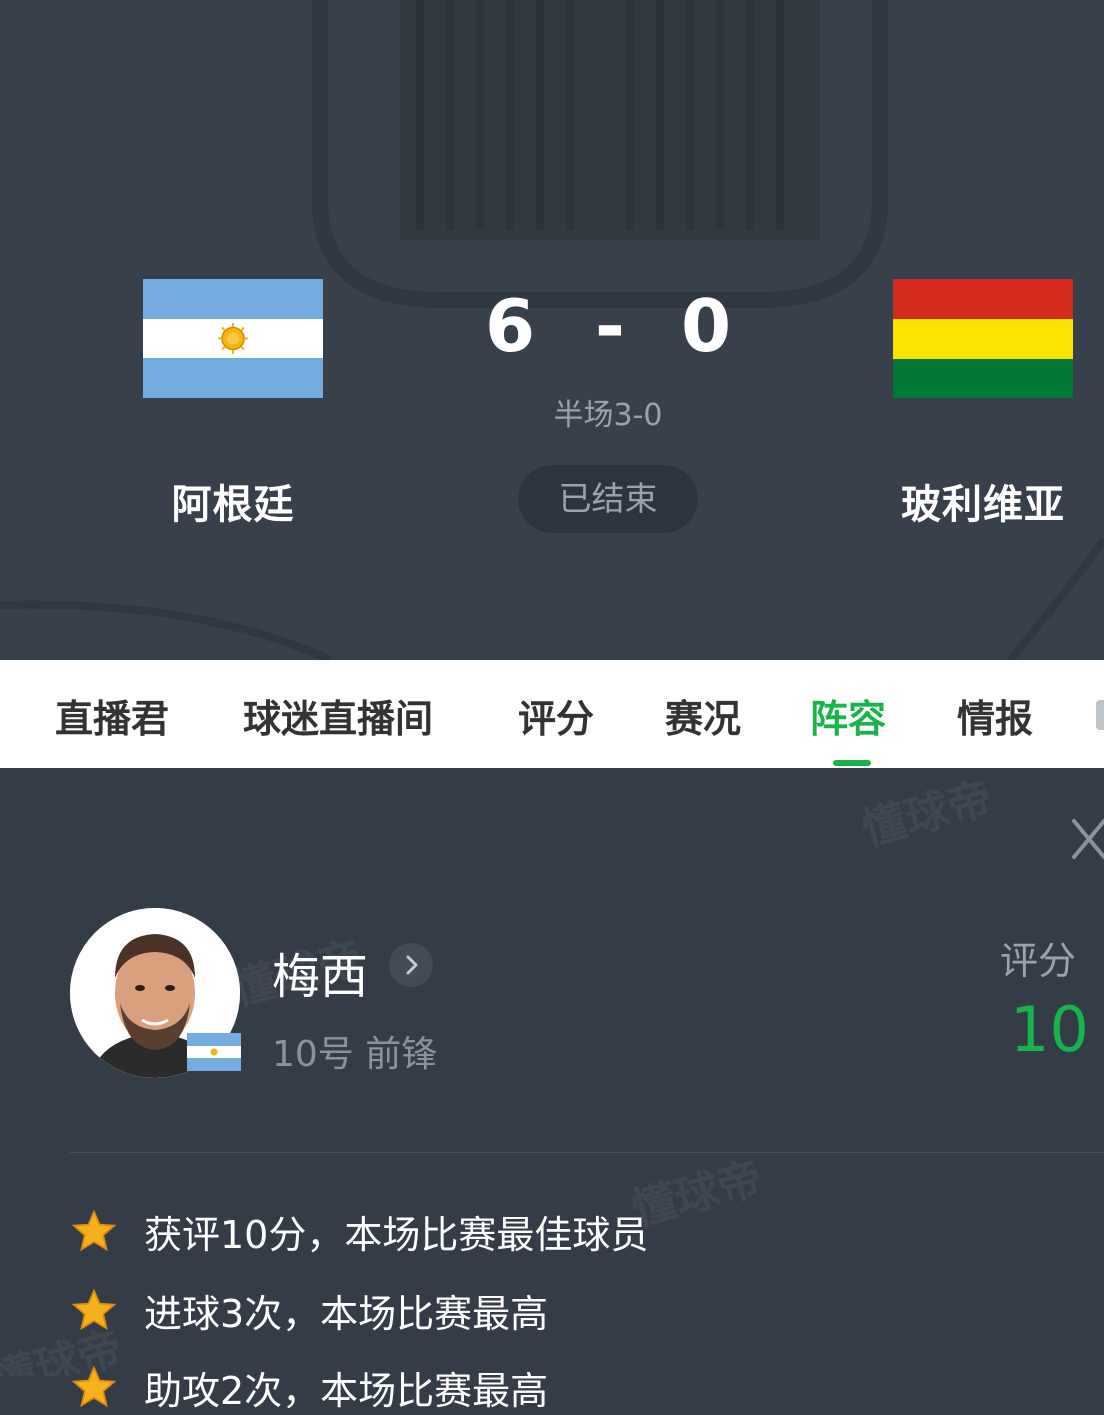 The height and width of the screenshot is (1415, 1104). I want to click on tab-overflow-indicator, so click(1100, 715).